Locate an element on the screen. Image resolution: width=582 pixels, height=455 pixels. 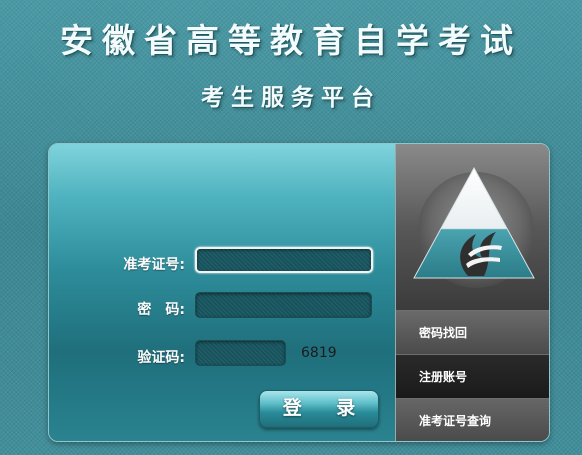
password-input is located at coordinates (283, 305).